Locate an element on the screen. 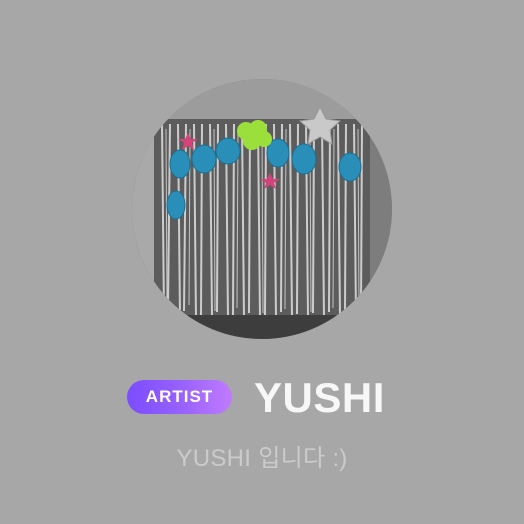  name-row: ARTIST YUSHI is located at coordinates (262, 398).